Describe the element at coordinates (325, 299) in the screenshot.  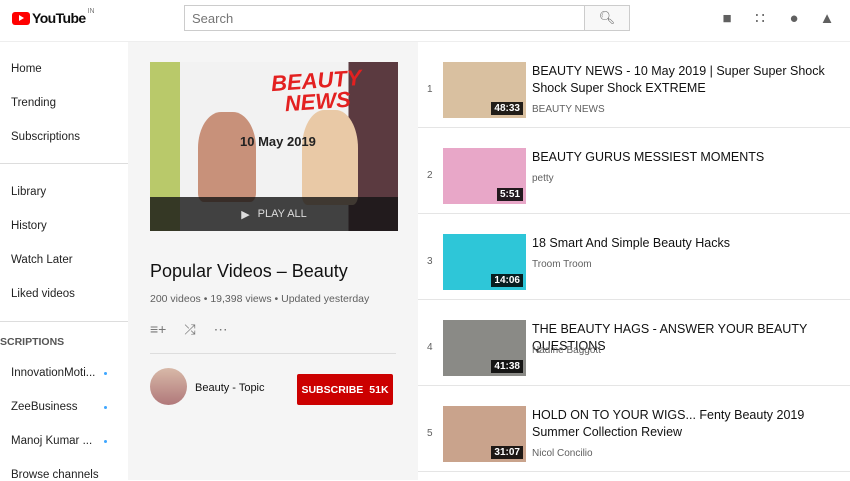
I see `updated-text: Updated yesterday` at that location.